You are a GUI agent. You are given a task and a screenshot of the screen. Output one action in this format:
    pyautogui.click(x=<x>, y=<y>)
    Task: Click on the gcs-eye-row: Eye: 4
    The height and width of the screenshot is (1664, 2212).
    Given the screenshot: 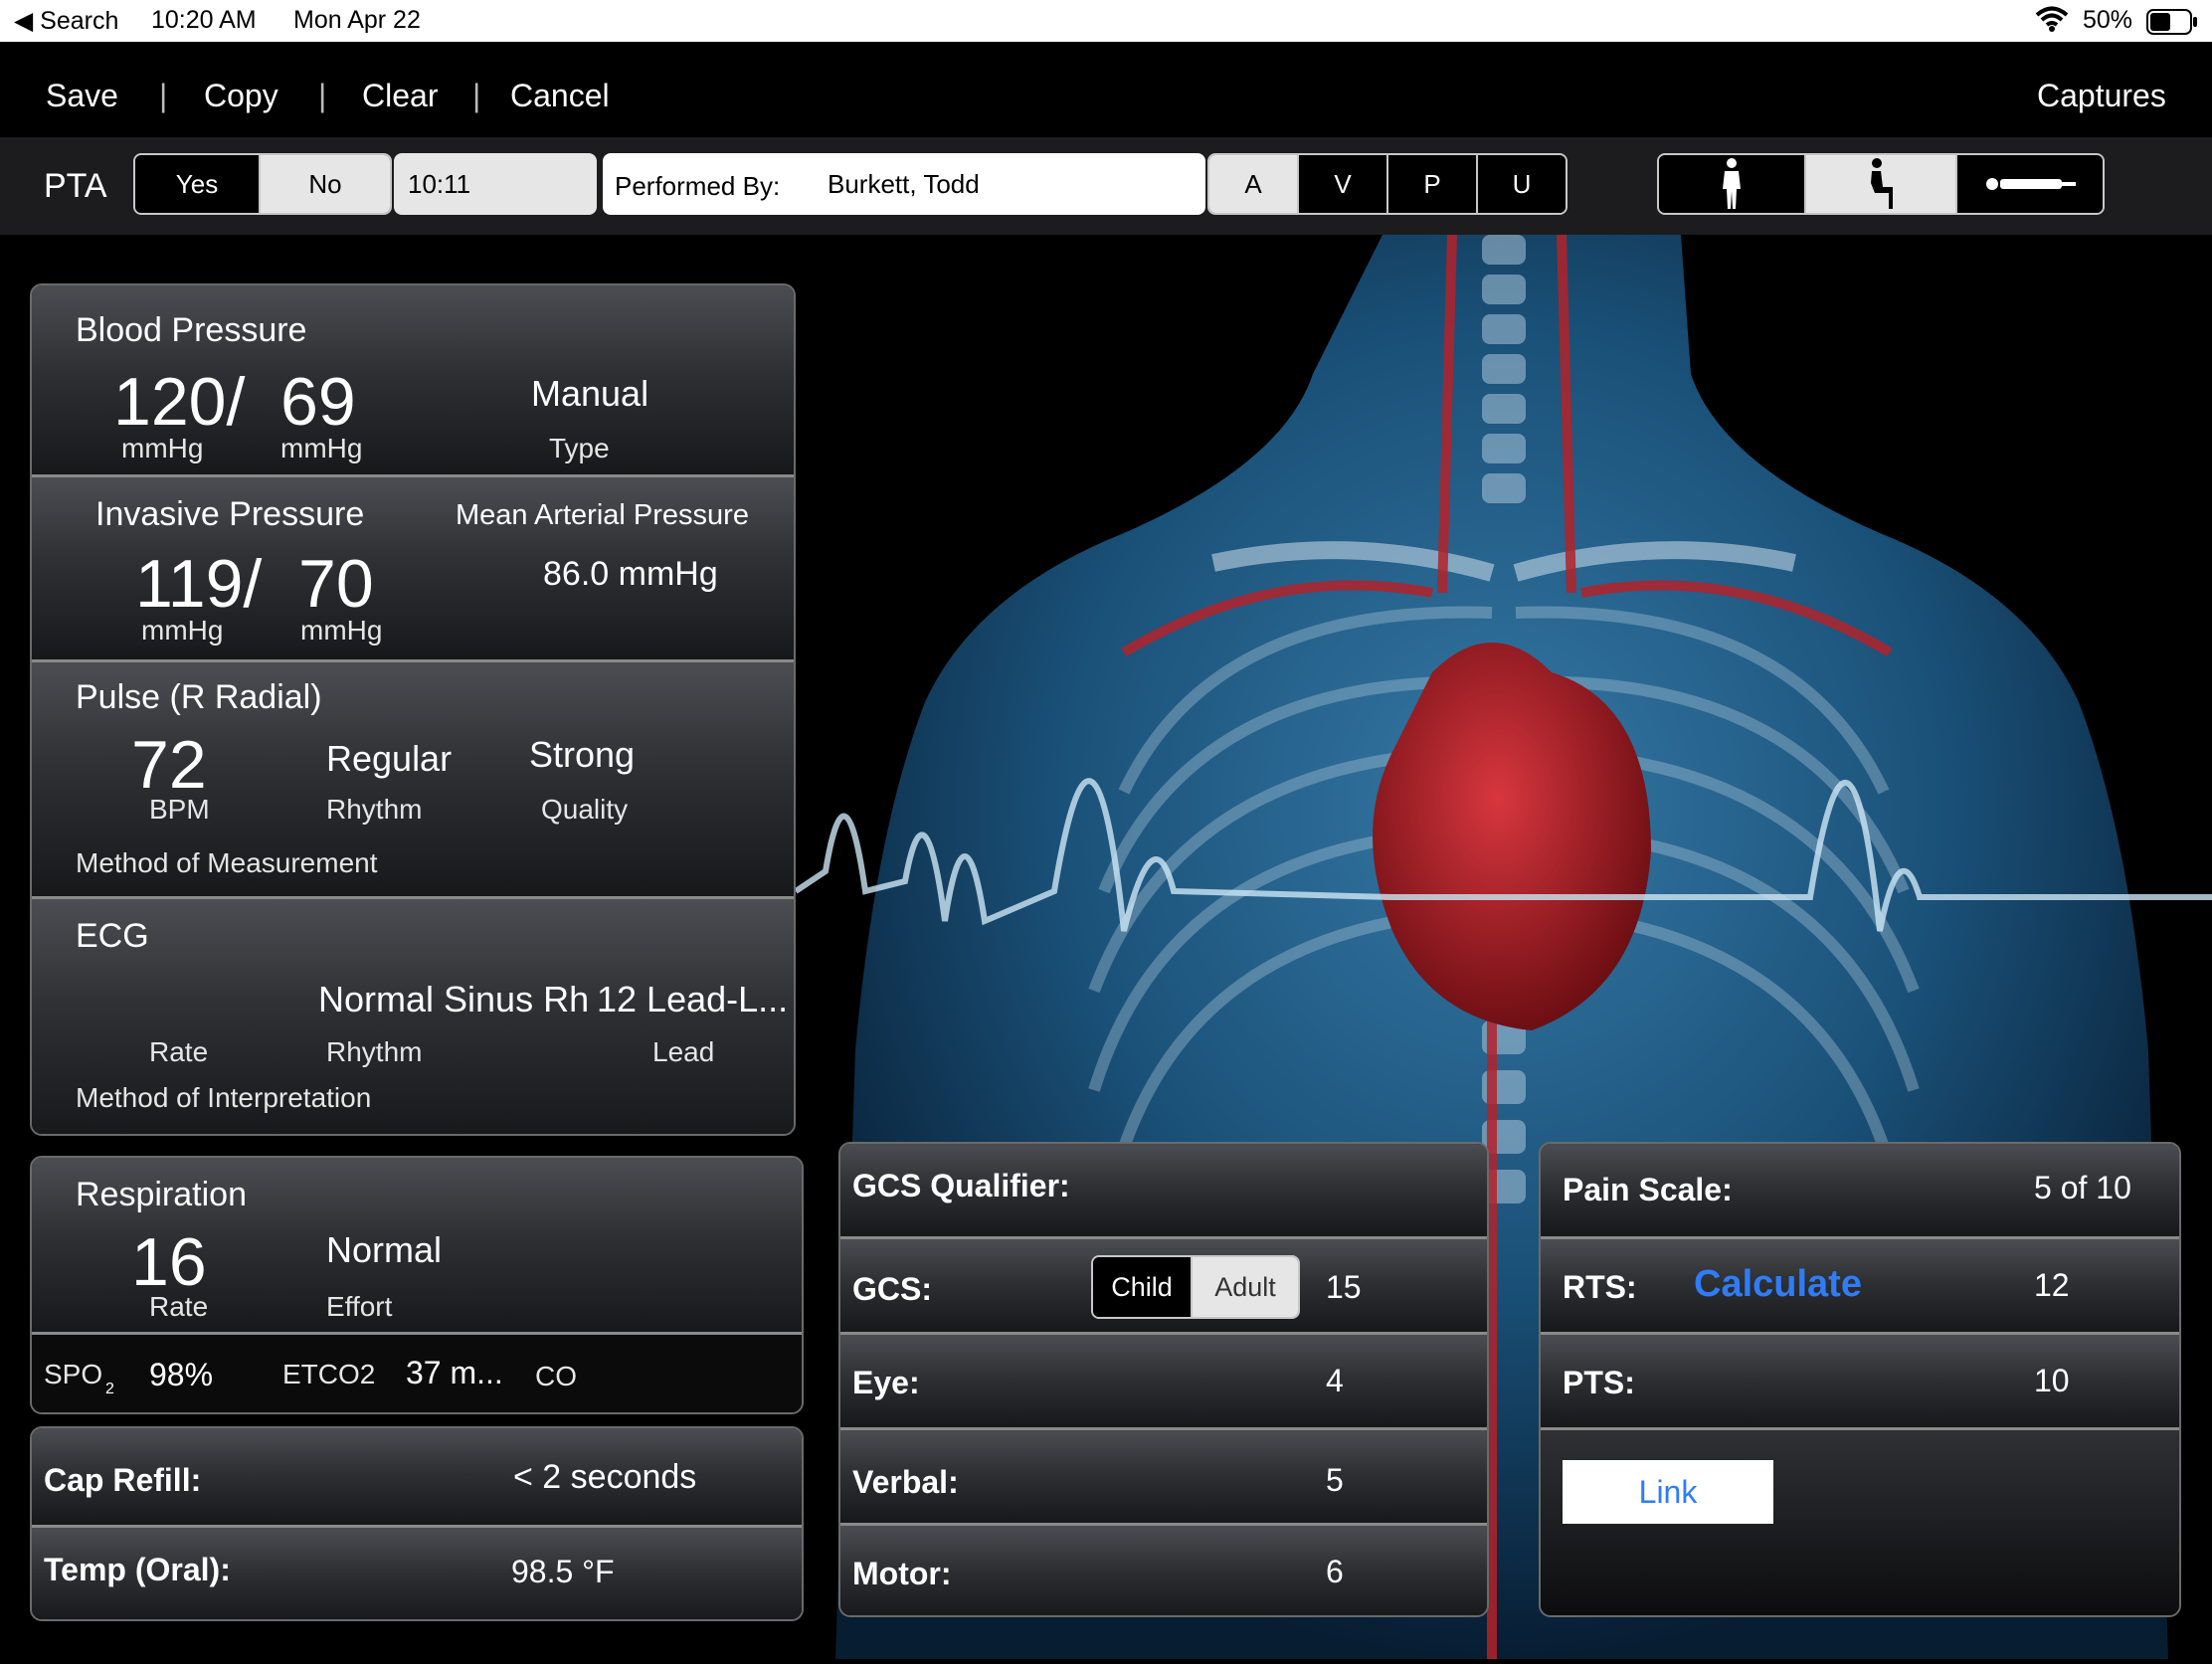 What is the action you would take?
    pyautogui.click(x=1163, y=1382)
    